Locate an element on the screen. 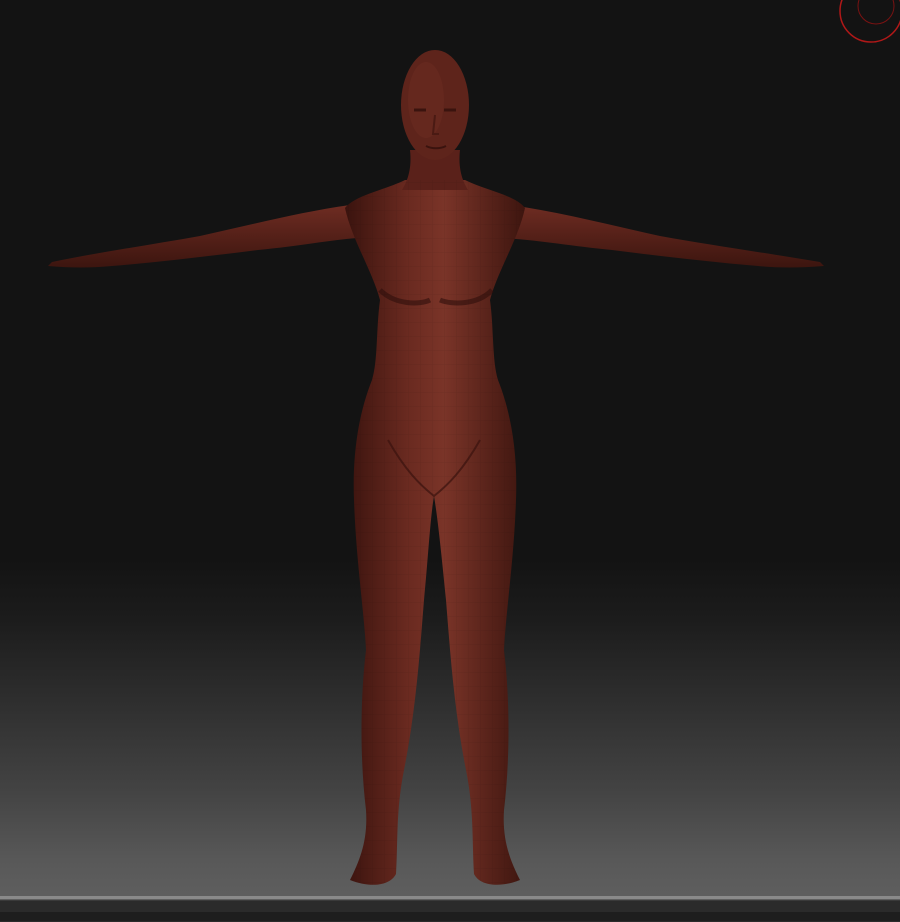 The height and width of the screenshot is (922, 900). floor-grid-line is located at coordinates (450, 897).